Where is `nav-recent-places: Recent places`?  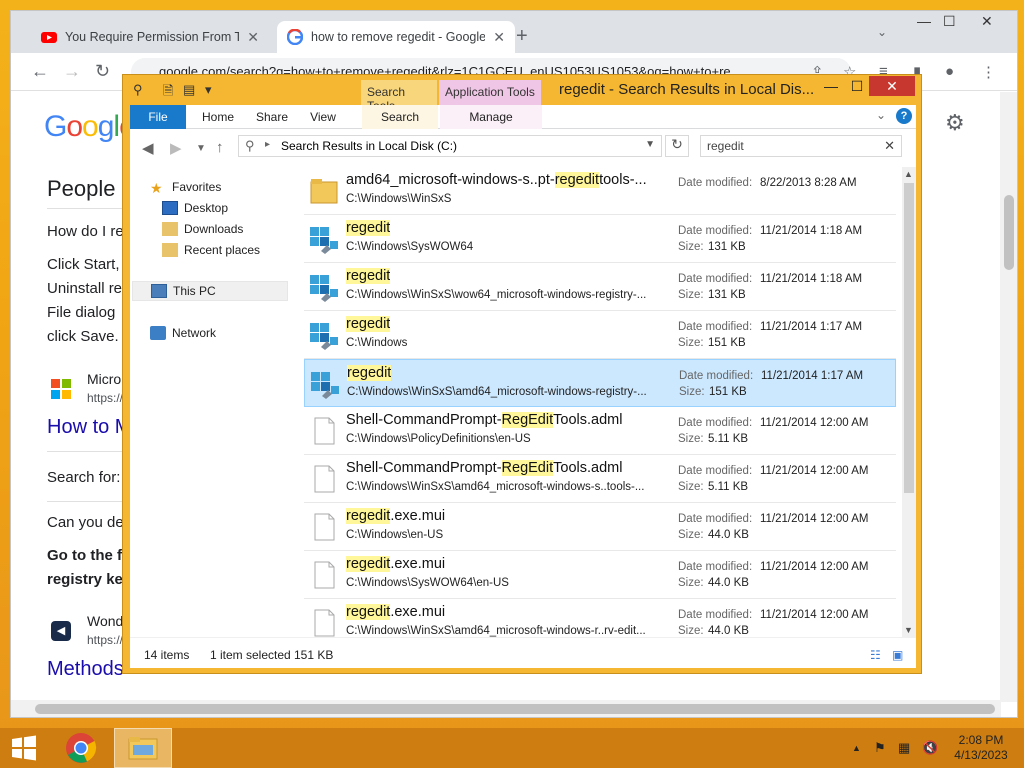
nav-recent-places: Recent places is located at coordinates (211, 250).